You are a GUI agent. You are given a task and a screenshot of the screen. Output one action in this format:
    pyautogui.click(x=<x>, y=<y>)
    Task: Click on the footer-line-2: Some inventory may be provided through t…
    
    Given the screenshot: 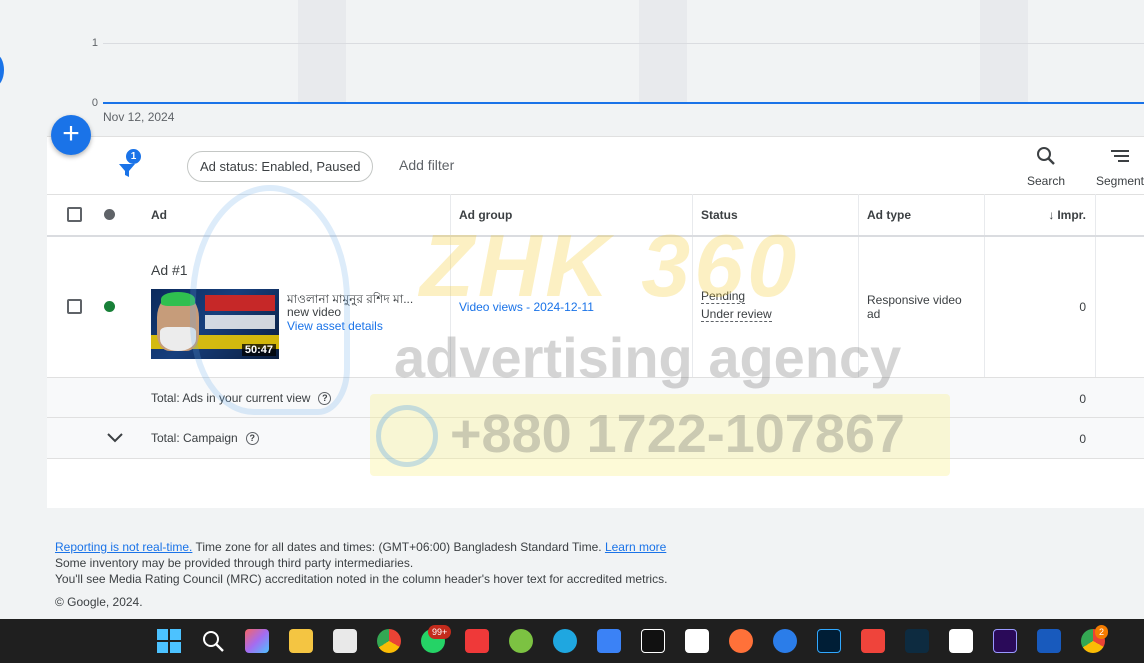 What is the action you would take?
    pyautogui.click(x=234, y=563)
    